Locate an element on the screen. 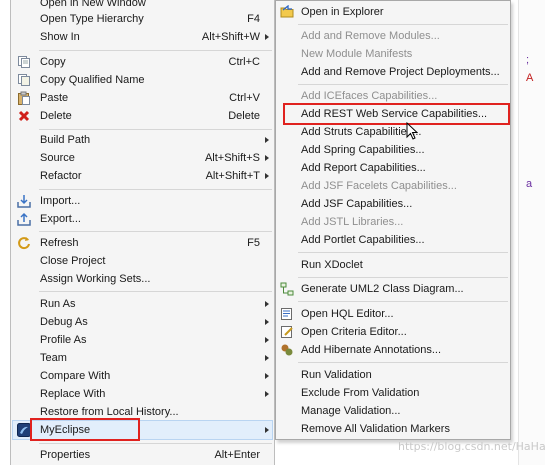 The height and width of the screenshot is (465, 545). copy-icon is located at coordinates (24, 62).